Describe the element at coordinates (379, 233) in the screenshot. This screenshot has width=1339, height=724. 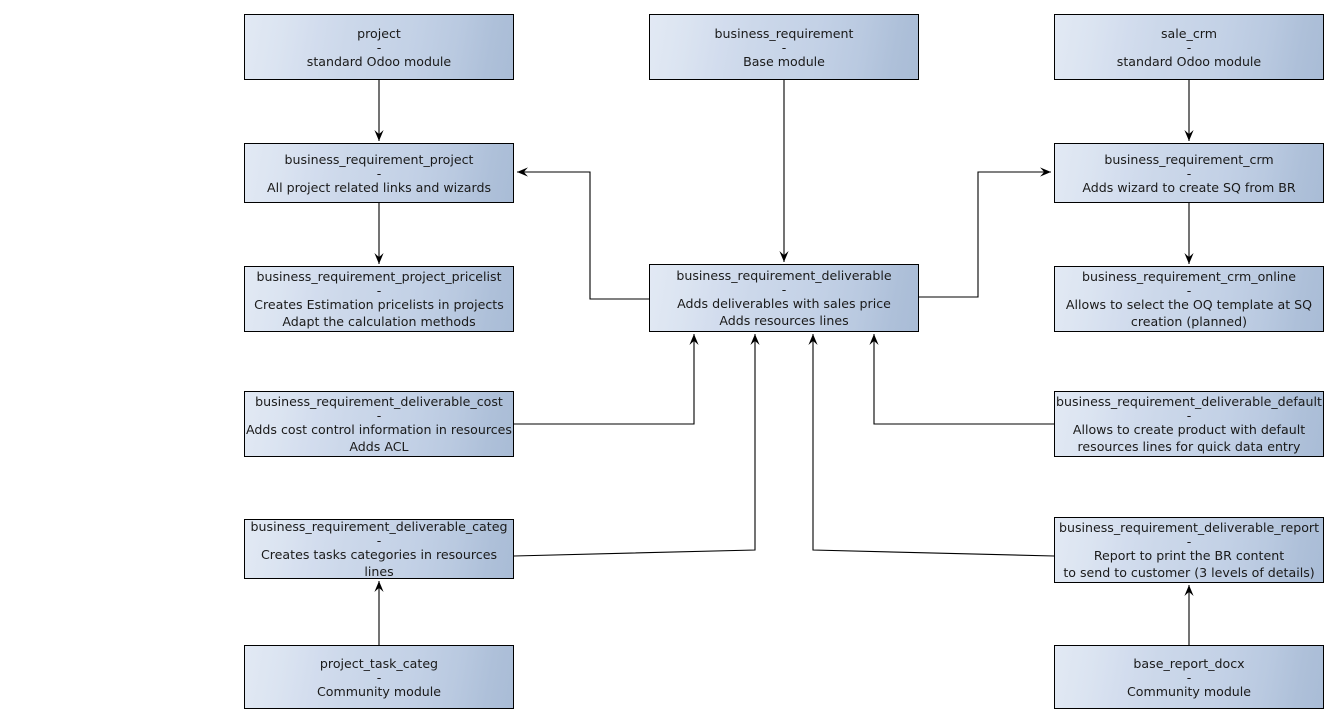
I see `edge-business_requirement_project-to-business_requirement_project_pricelist` at that location.